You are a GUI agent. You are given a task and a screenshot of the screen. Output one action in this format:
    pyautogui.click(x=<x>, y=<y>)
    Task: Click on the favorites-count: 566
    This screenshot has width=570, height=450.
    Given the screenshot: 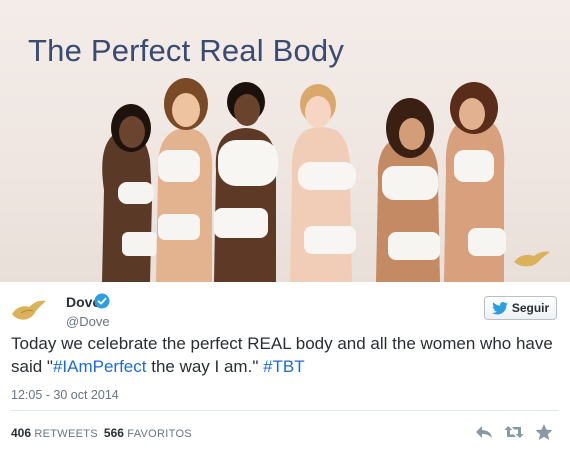 What is the action you would take?
    pyautogui.click(x=113, y=433)
    